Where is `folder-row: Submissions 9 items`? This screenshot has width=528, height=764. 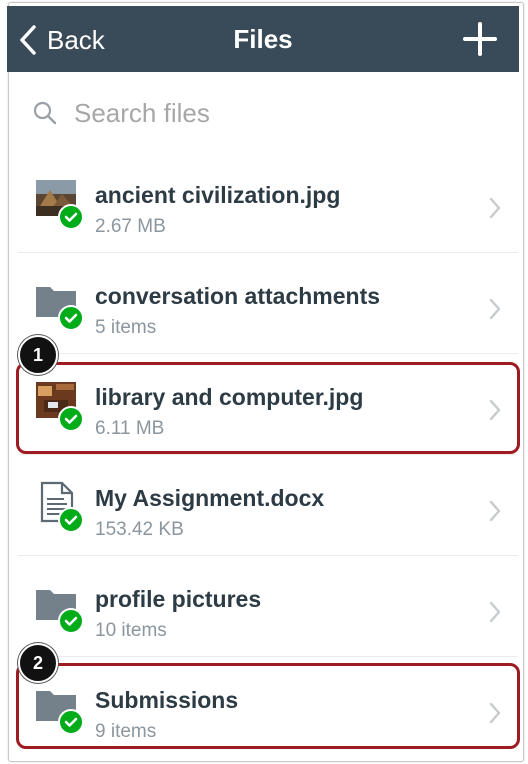 folder-row: Submissions 9 items is located at coordinates (268, 707).